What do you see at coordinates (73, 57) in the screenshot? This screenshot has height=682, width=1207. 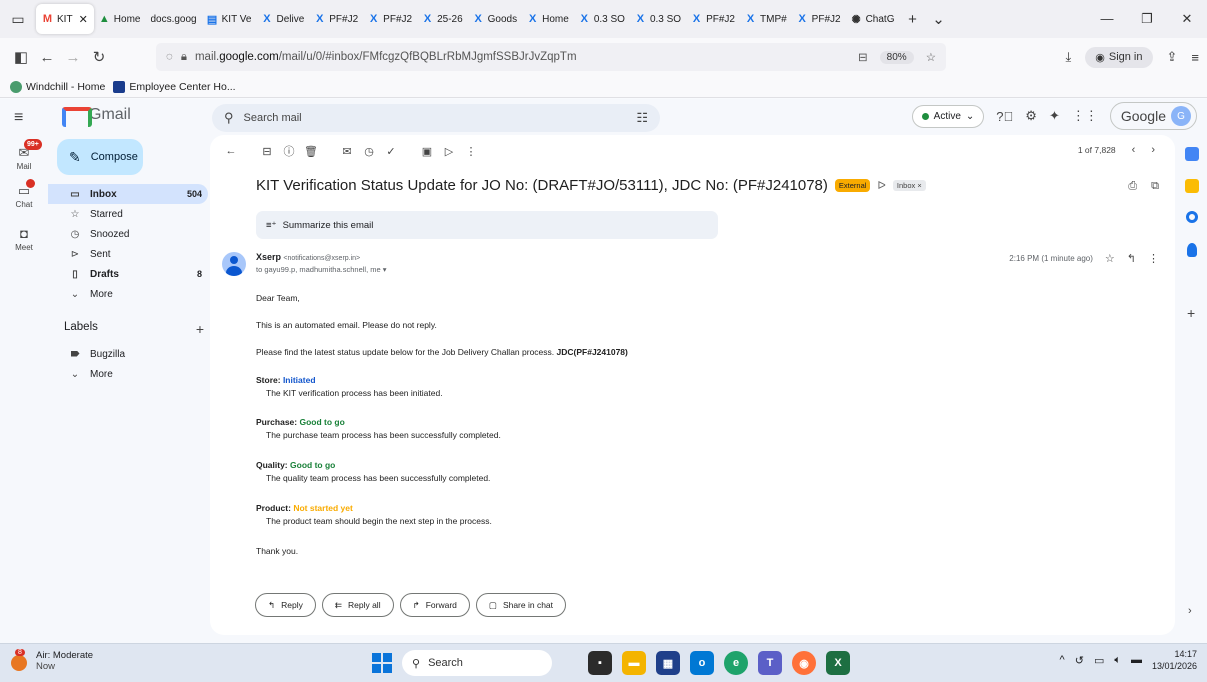 I see `forward-icon: →` at bounding box center [73, 57].